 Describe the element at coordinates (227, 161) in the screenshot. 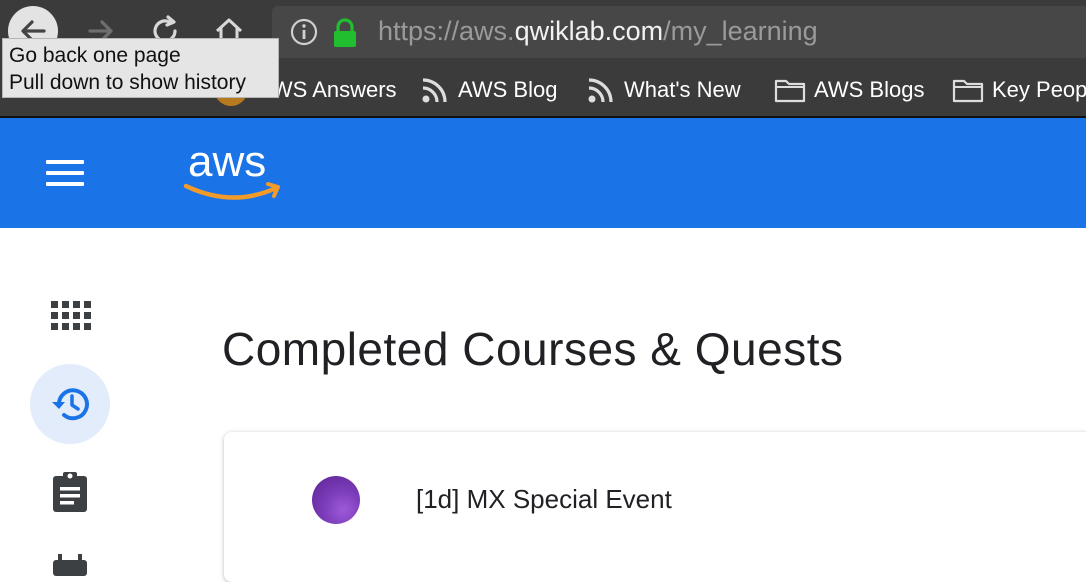

I see `aws-logo-text: aws` at that location.